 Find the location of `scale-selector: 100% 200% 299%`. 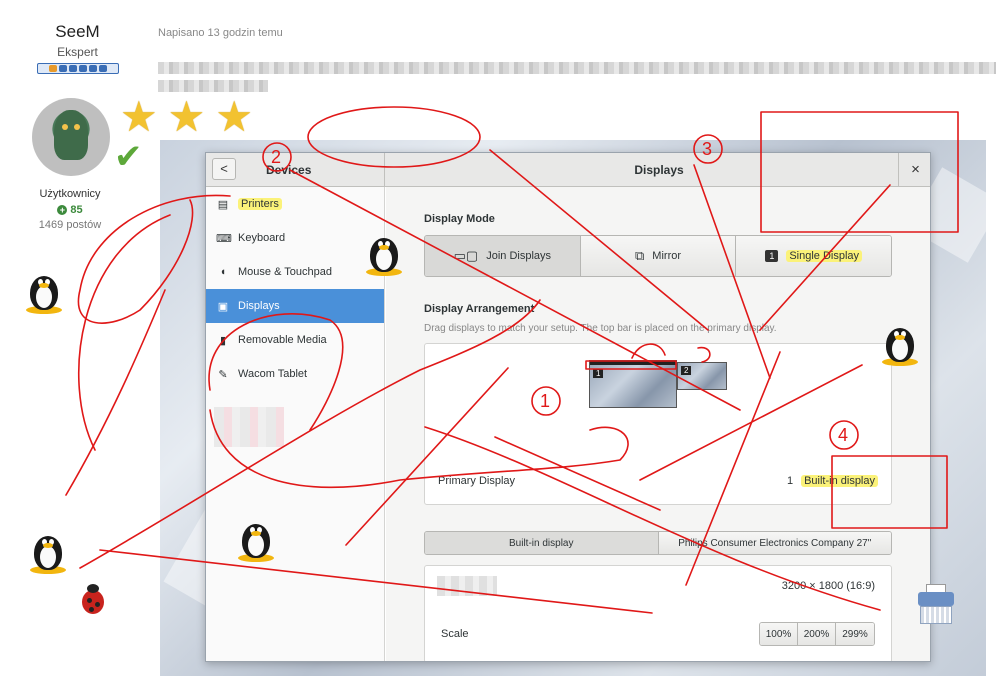

scale-selector: 100% 200% 299% is located at coordinates (817, 634).